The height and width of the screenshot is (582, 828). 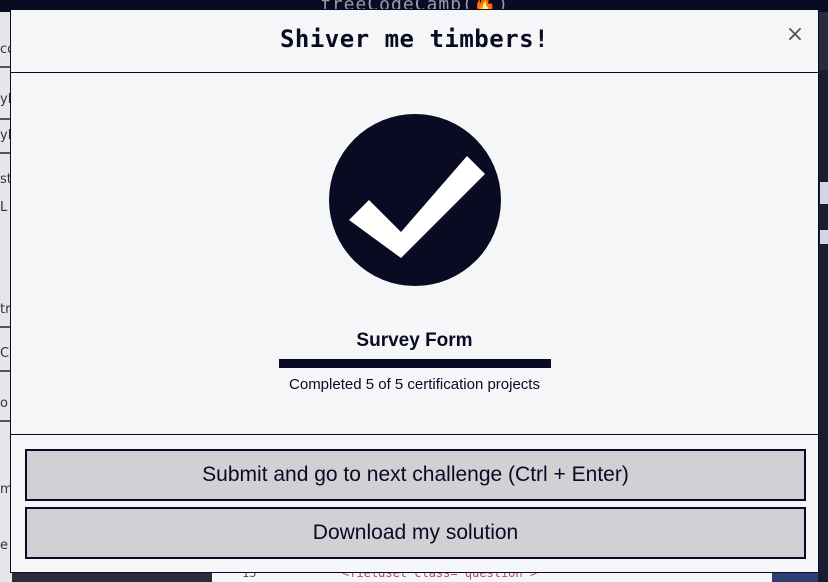 What do you see at coordinates (414, 340) in the screenshot?
I see `project-title: Survey Form` at bounding box center [414, 340].